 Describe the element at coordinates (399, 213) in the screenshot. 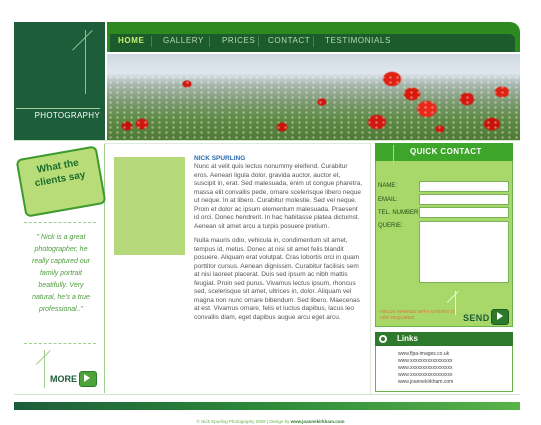

I see `tel-label: TEL. NUMBER:` at that location.